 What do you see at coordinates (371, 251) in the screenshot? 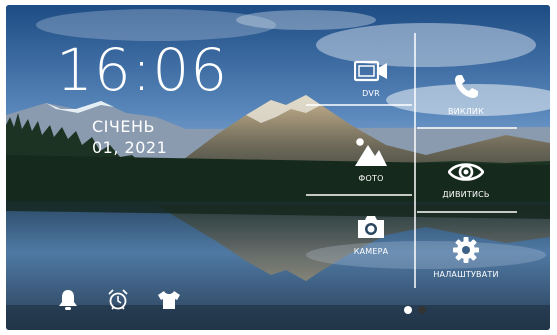
I see `camera-label: КАМЕРА` at bounding box center [371, 251].